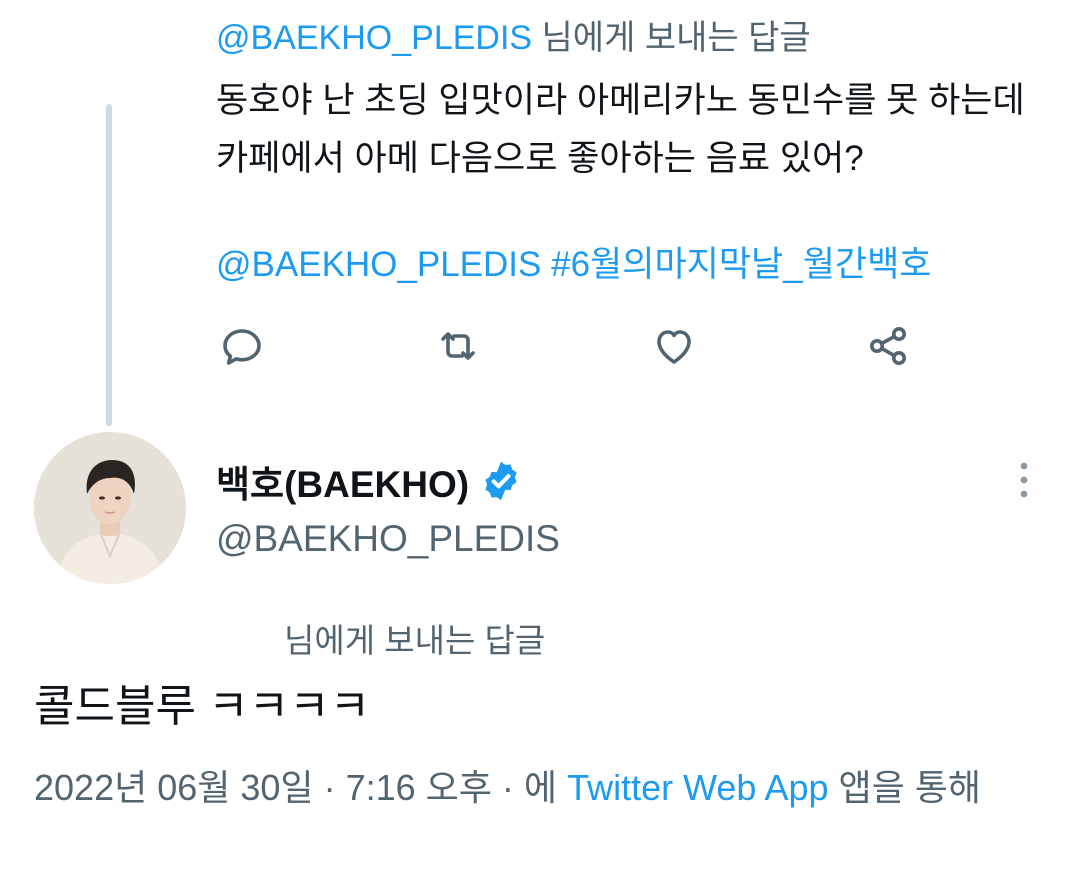 This screenshot has width=1080, height=891. I want to click on retweet-button, so click(458, 346).